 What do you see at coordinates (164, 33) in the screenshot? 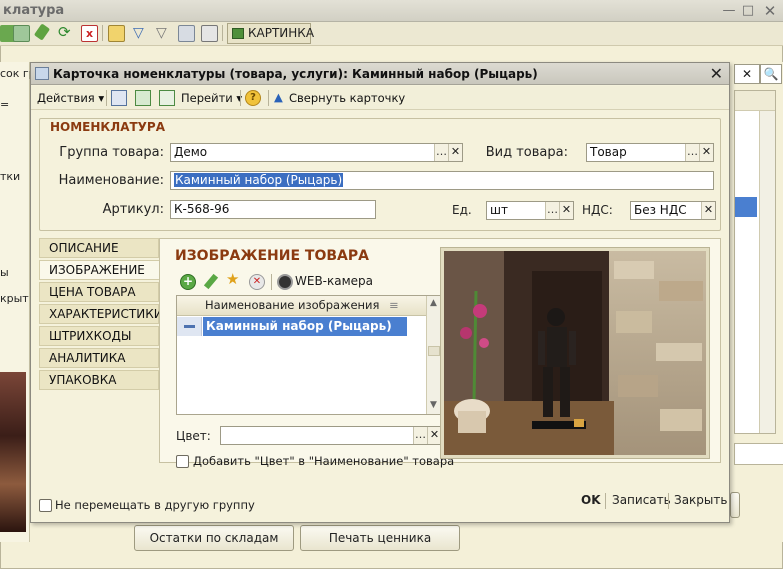
I see `clear-filter-icon: ▽` at bounding box center [164, 33].